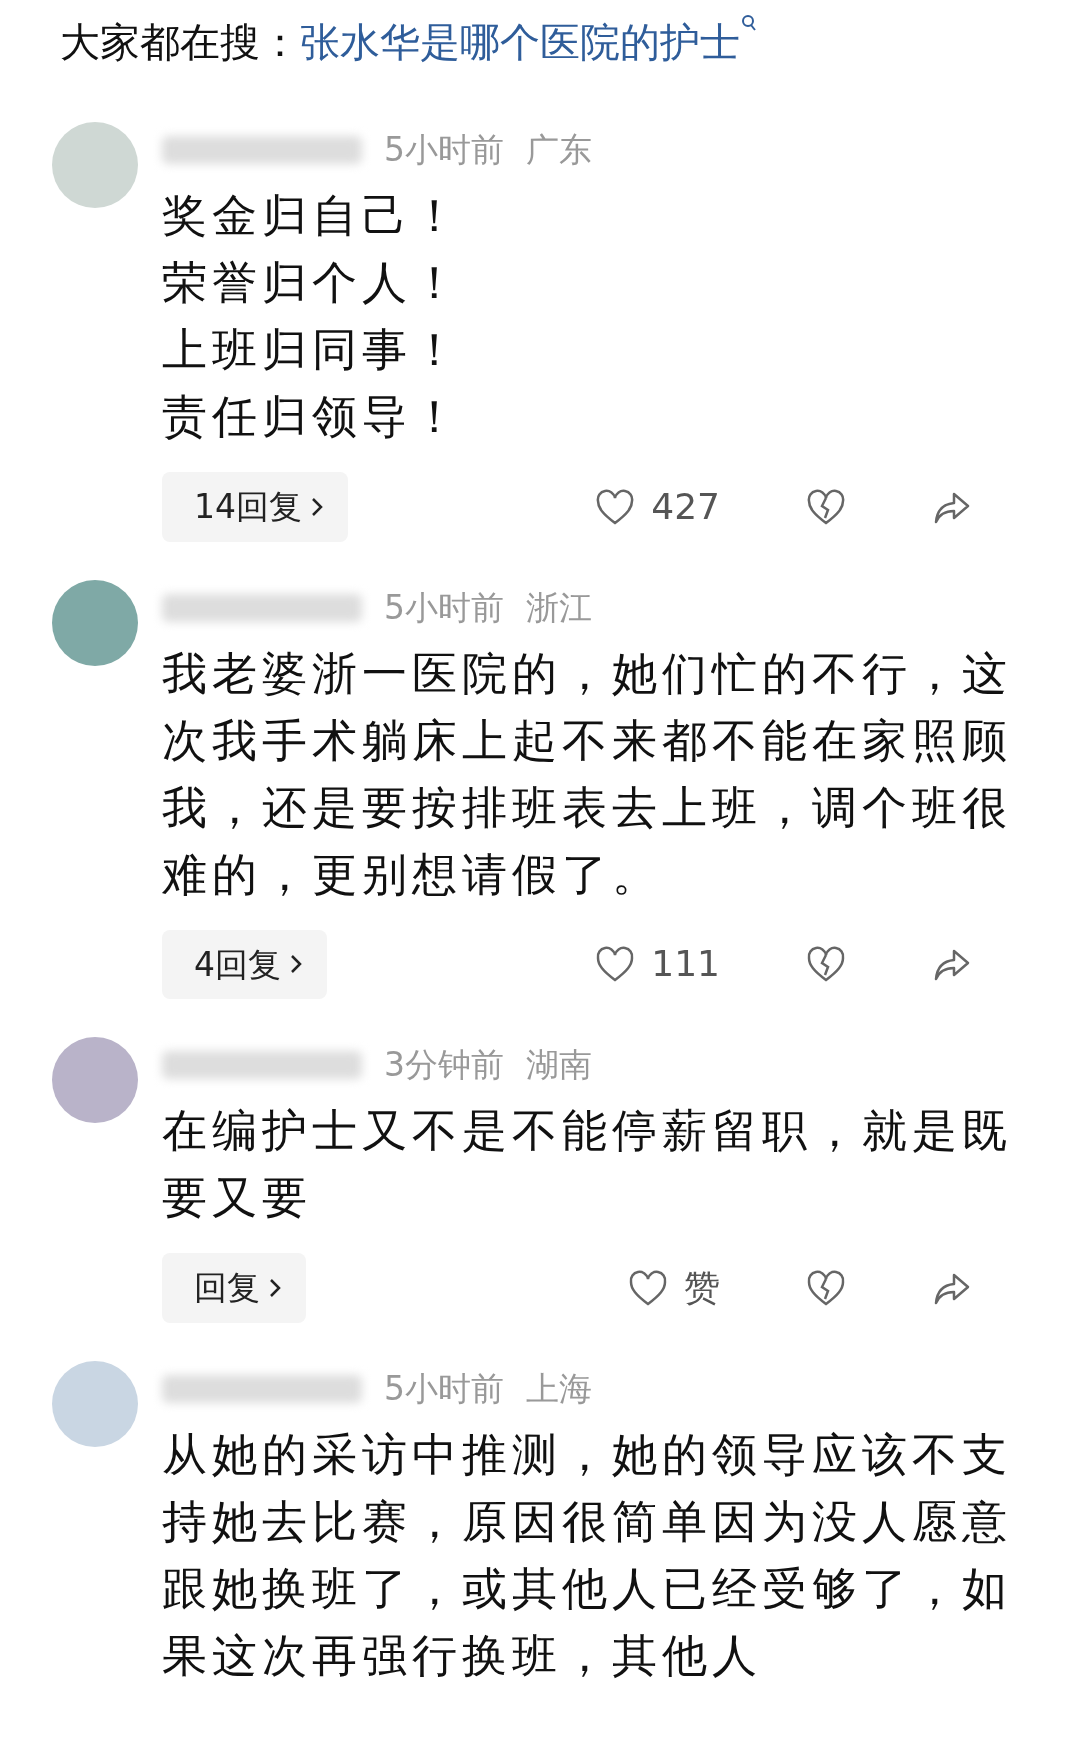  What do you see at coordinates (587, 1555) in the screenshot?
I see `comment-text: 从她的采访中推测，她的领导应该不支持她去比赛，原因很简单因为没人愿意跟她换班了，或其他人已经受够了，如果这次再强行换班，其他人` at bounding box center [587, 1555].